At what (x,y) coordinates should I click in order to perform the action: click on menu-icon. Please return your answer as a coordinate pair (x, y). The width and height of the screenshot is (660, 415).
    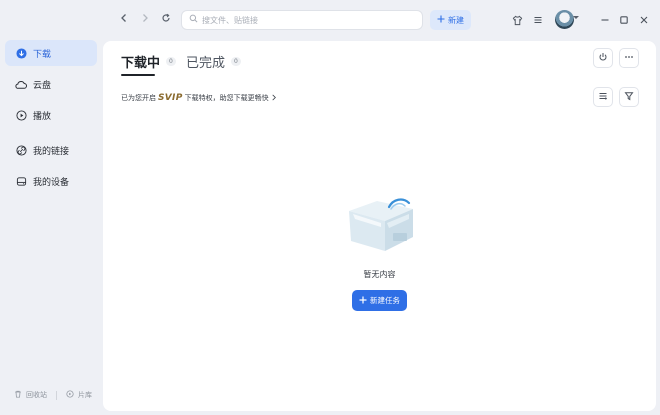
    Looking at the image, I should click on (538, 20).